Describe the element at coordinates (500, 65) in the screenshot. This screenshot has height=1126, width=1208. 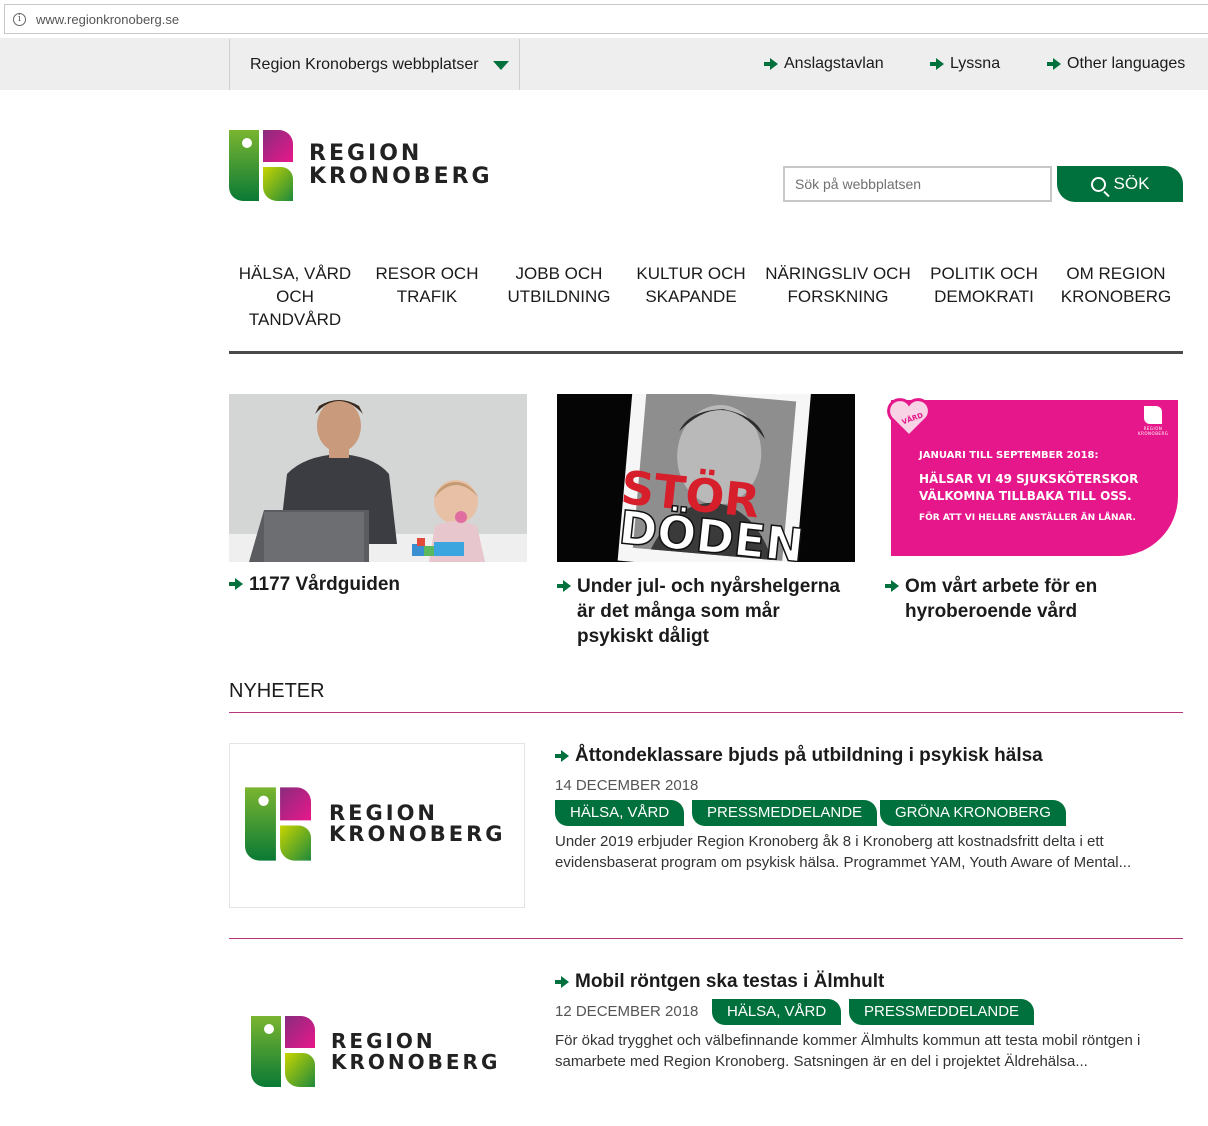
I see `caret-down-icon` at that location.